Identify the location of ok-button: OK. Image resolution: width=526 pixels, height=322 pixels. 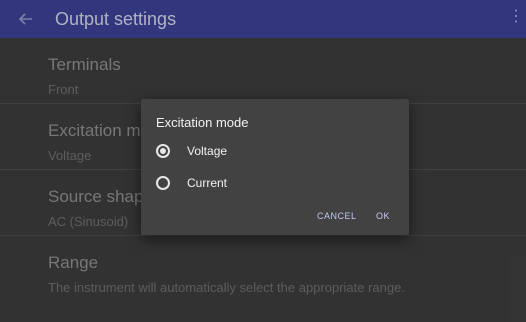
(383, 216).